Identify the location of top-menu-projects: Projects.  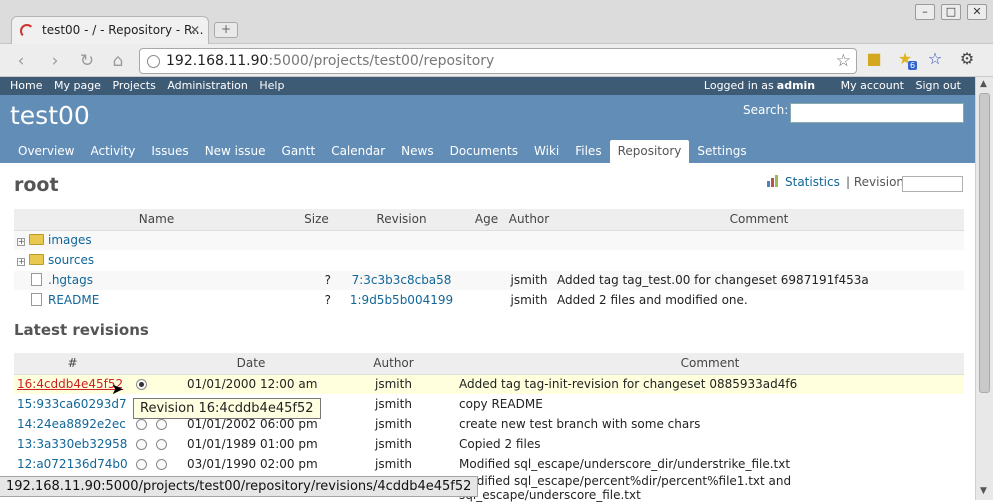
(133, 85).